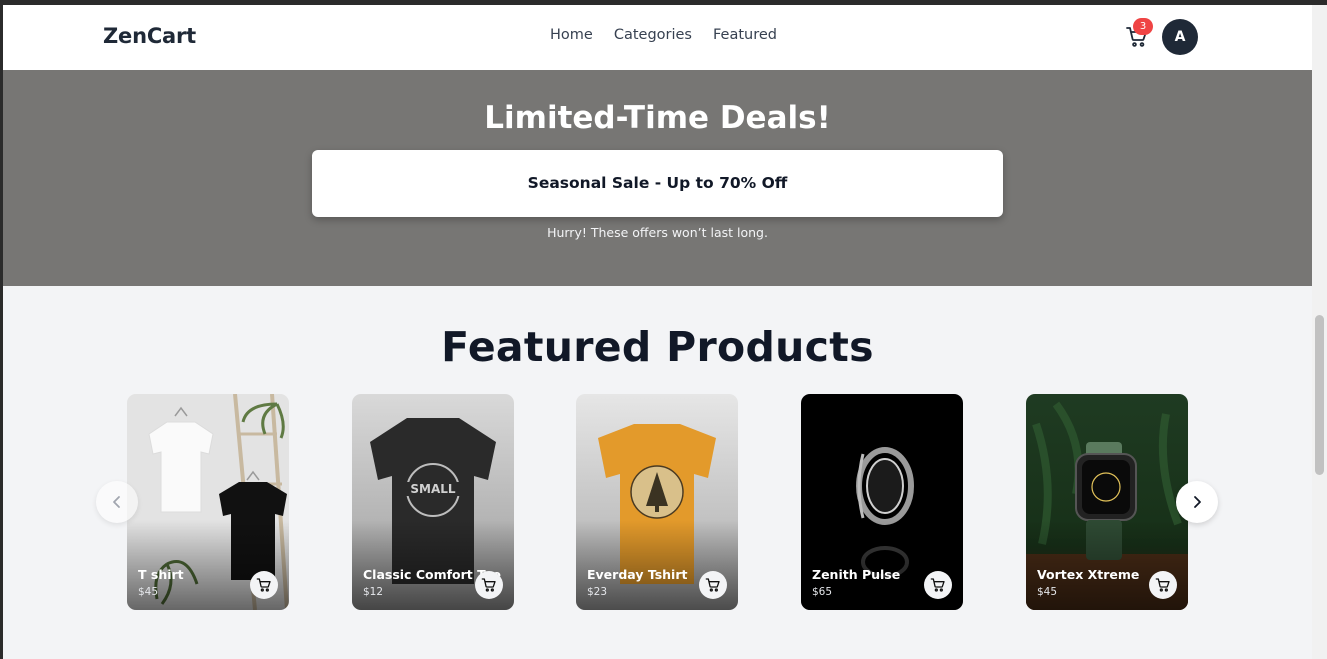  I want to click on seasonal-sale-card: Seasonal Sale - Up to 70% Off, so click(657, 183).